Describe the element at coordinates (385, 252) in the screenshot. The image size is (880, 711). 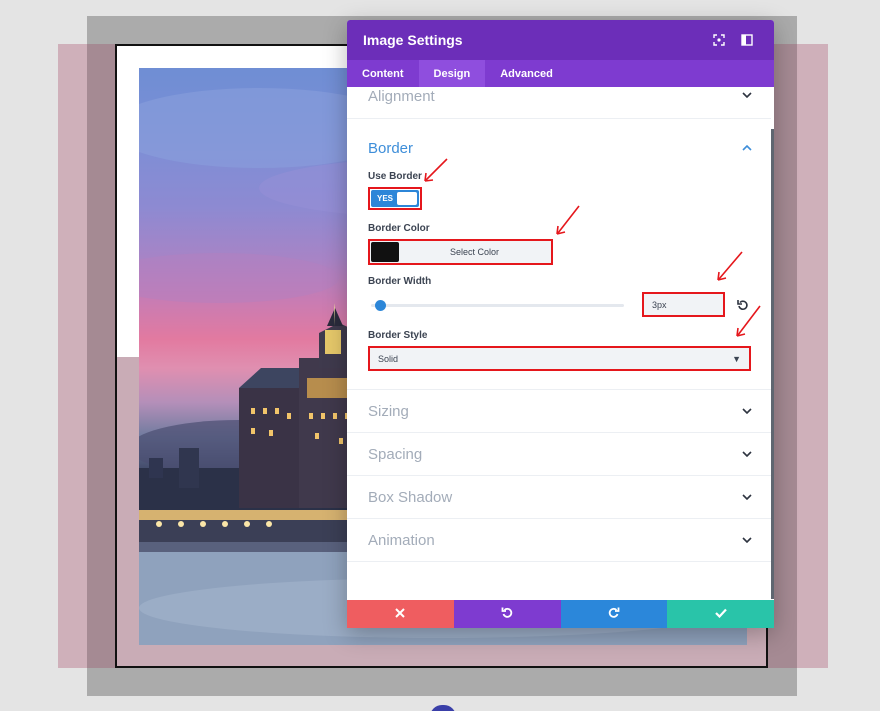
I see `color-swatch` at that location.